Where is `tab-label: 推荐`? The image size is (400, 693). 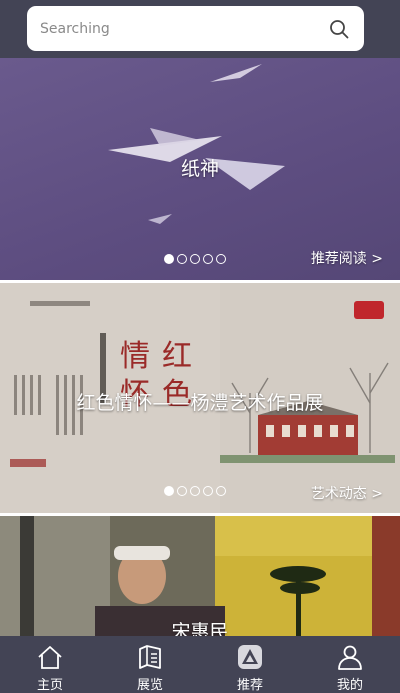 tab-label: 推荐 is located at coordinates (249, 685).